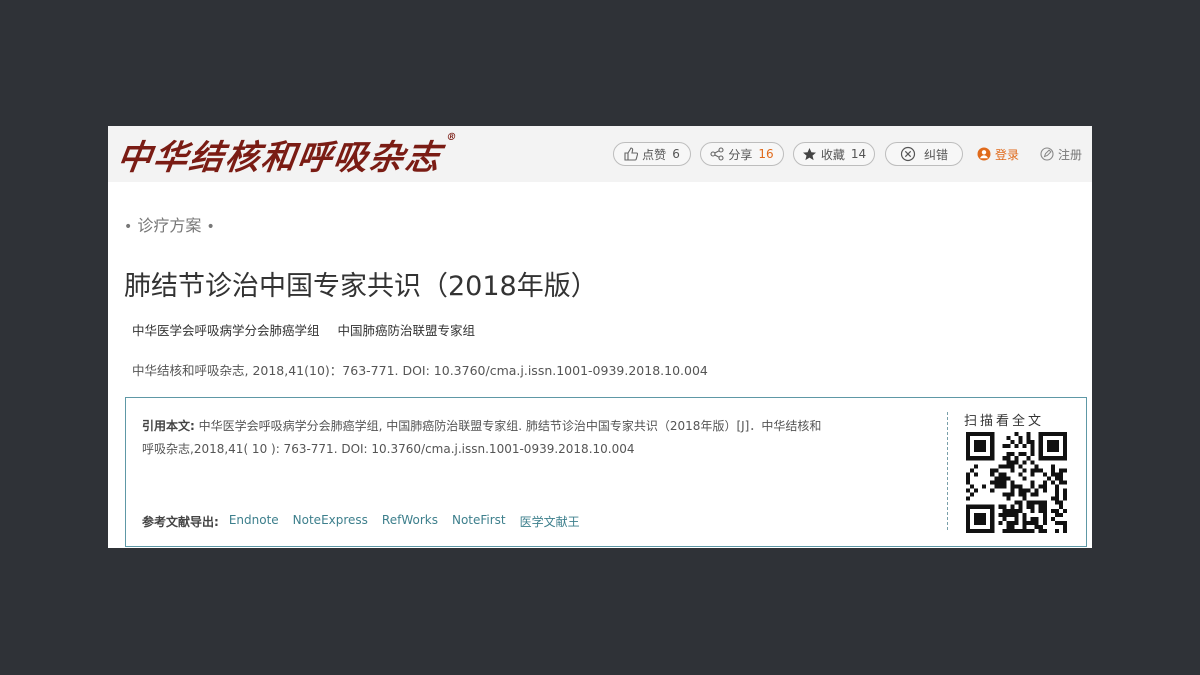 Image resolution: width=1200 pixels, height=675 pixels. I want to click on author-group: 中国肺癌防治联盟专家组, so click(407, 330).